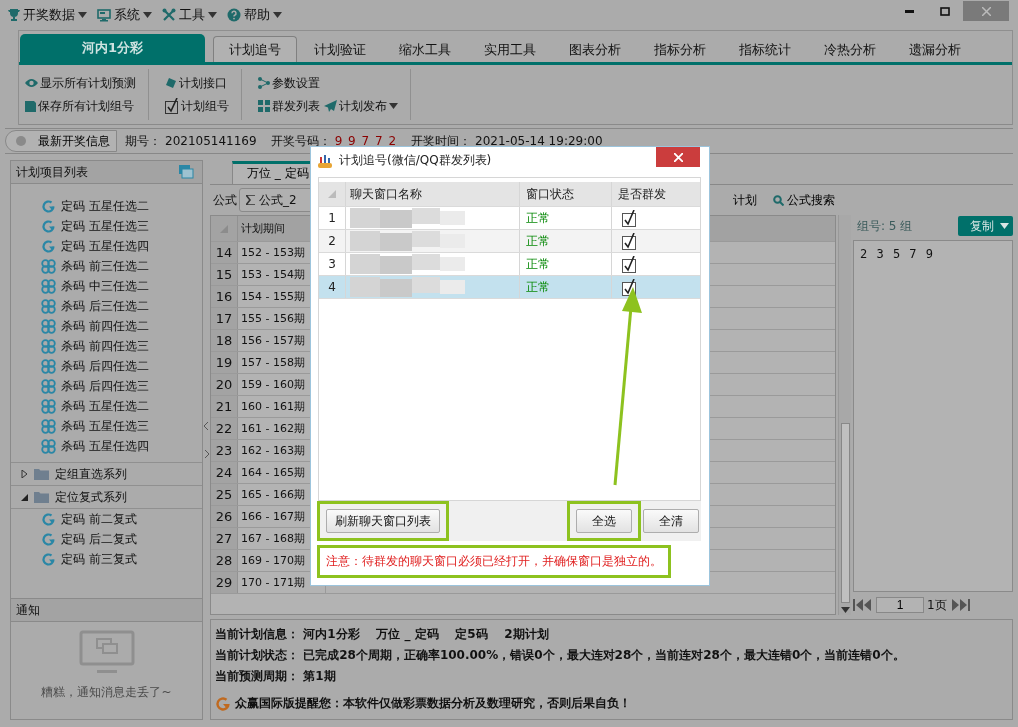 The image size is (1018, 727). I want to click on draw-time: 2021-05-14 19:29:00, so click(539, 141).